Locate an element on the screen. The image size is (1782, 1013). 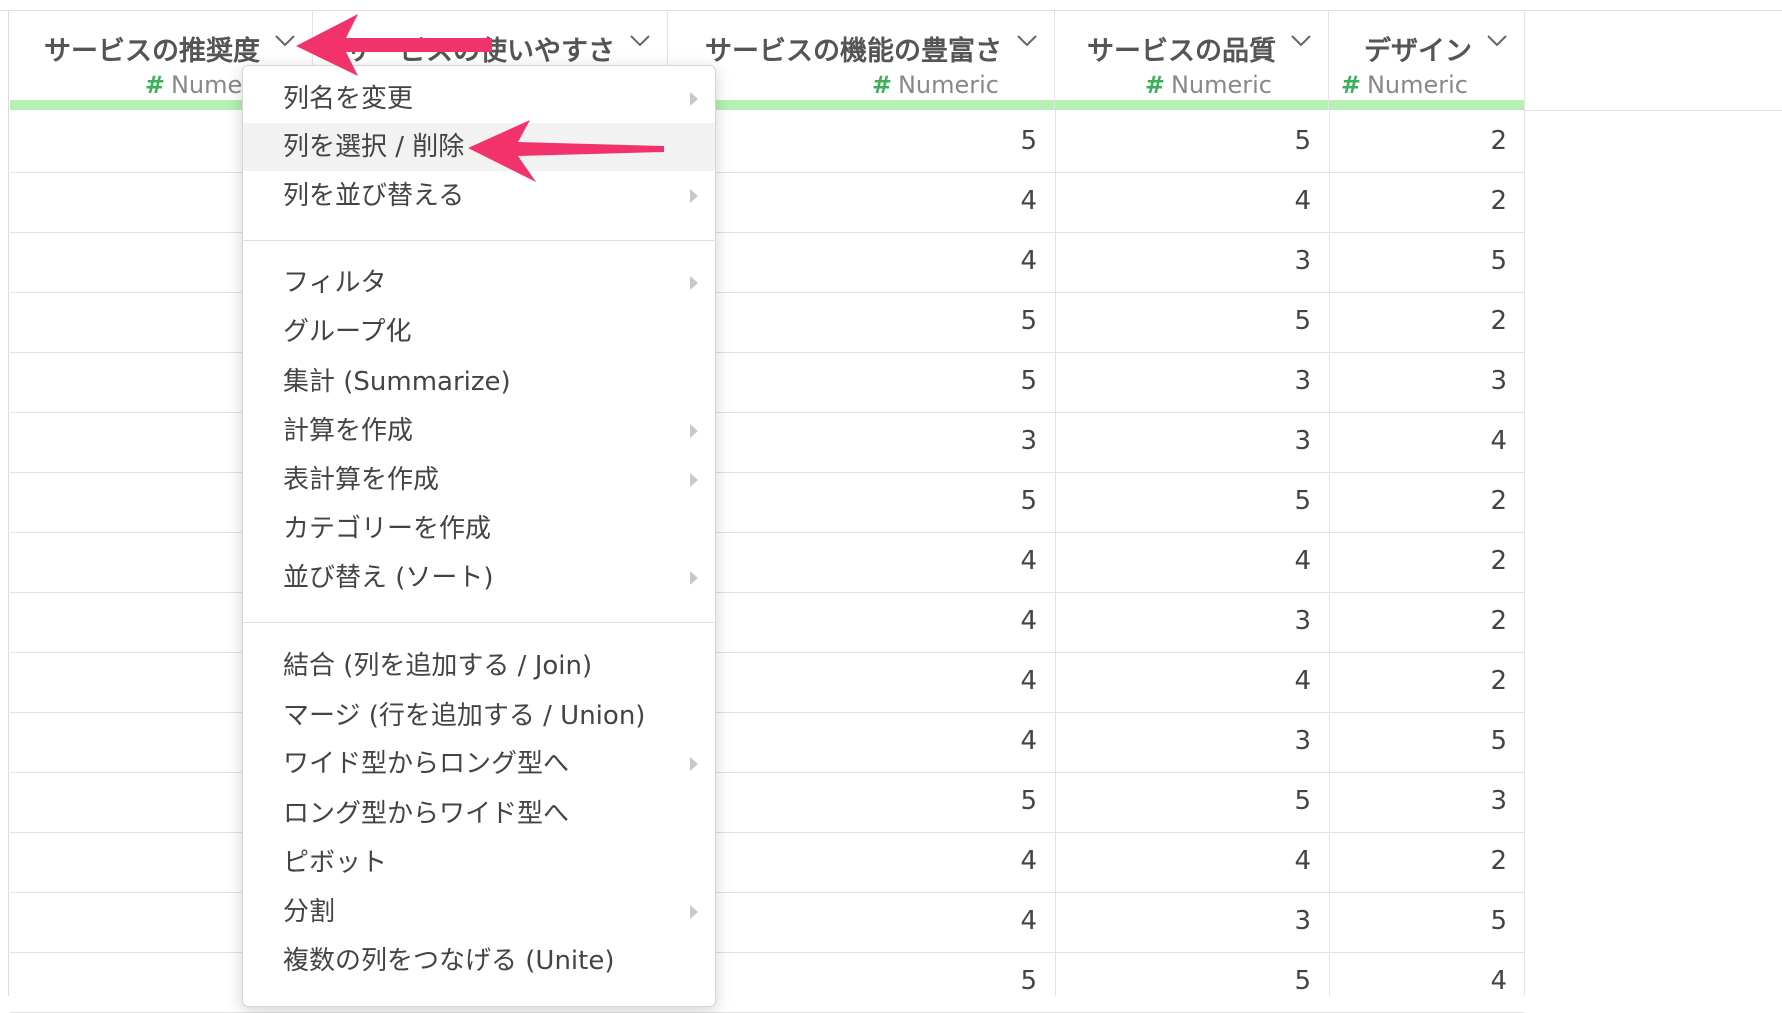
menu-item-filter: フィルタ is located at coordinates (479, 283).